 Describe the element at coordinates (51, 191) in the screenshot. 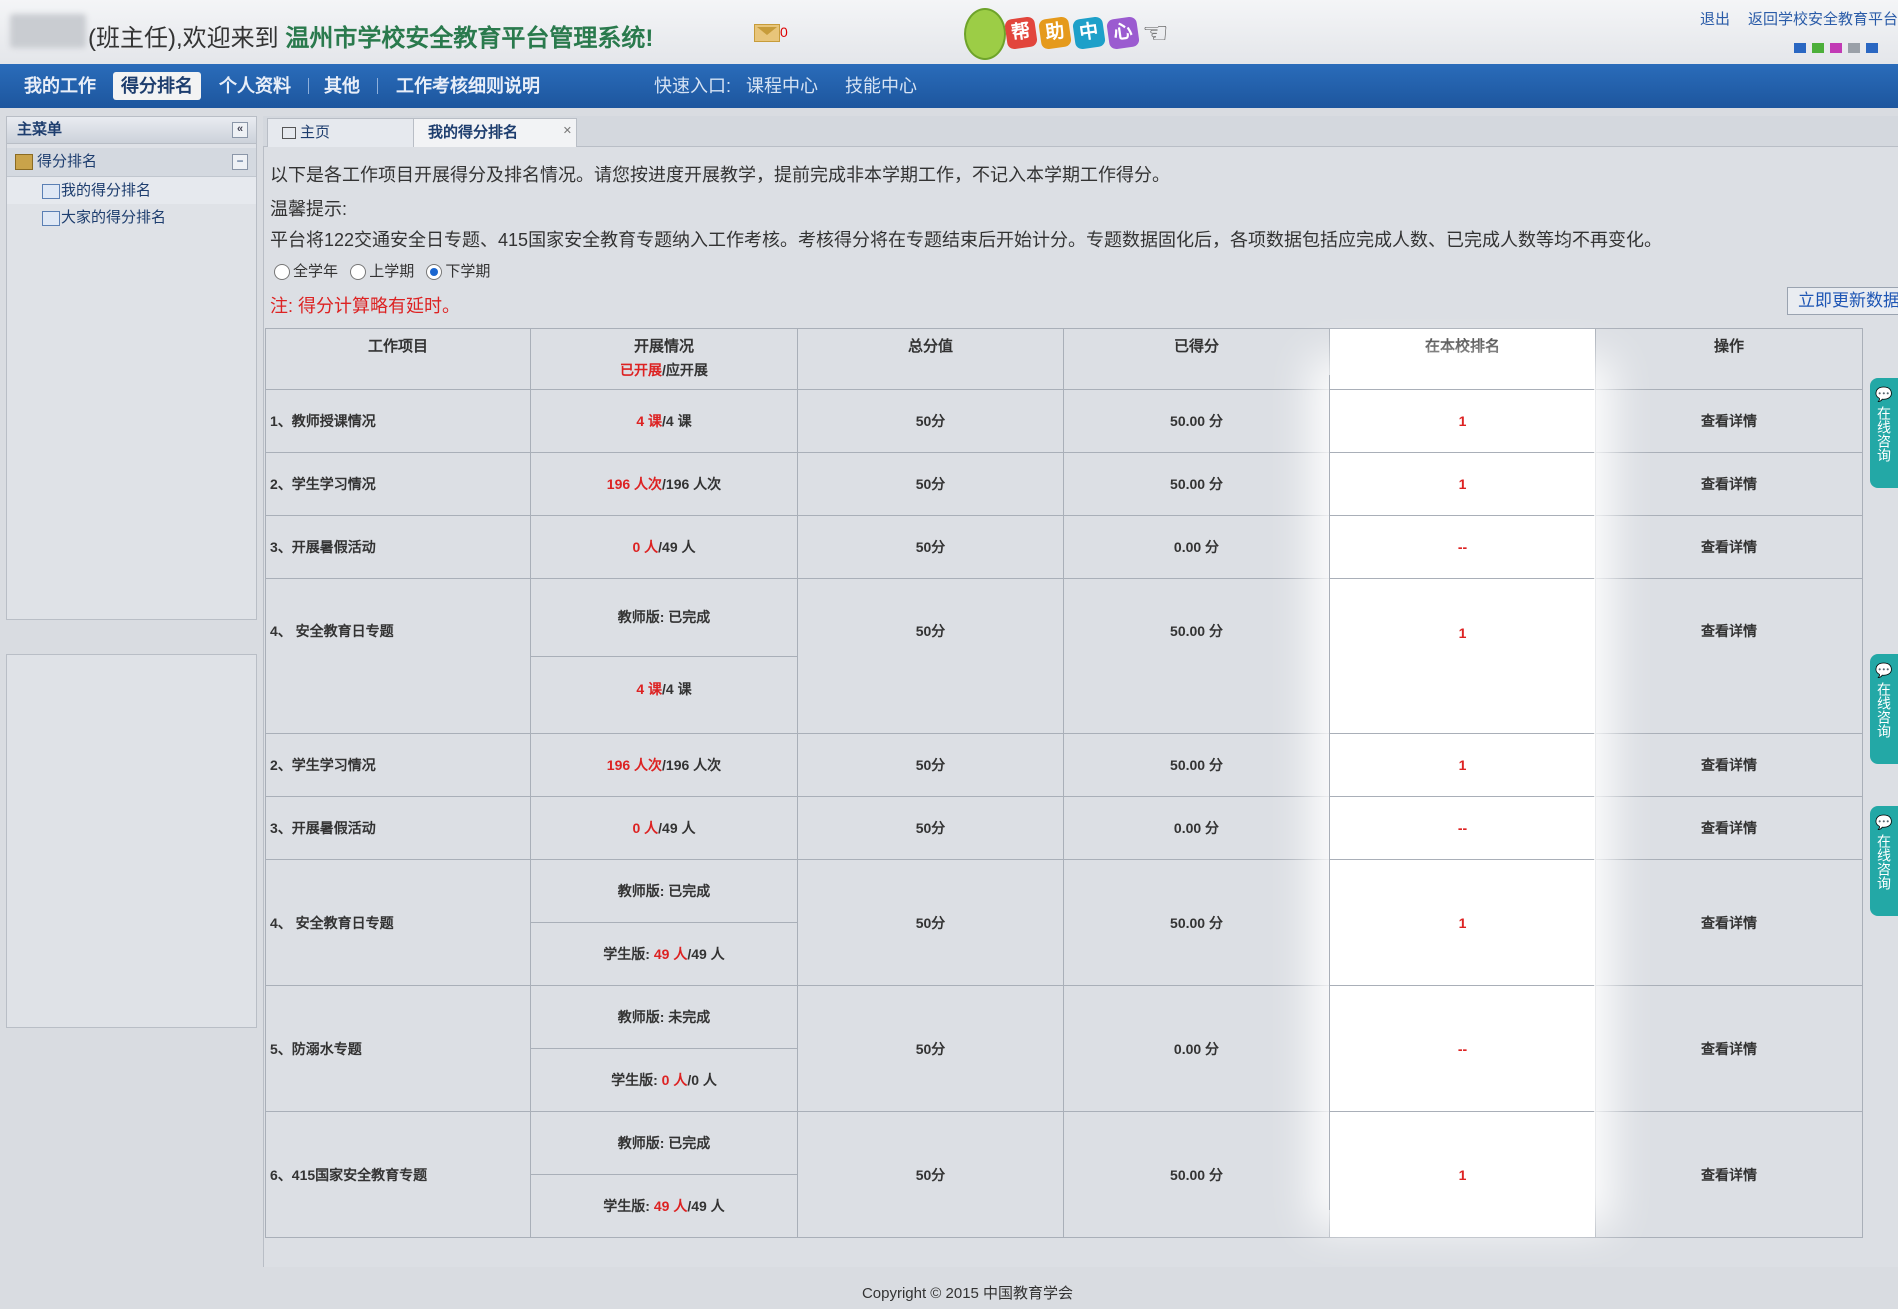

I see `table-icon` at that location.